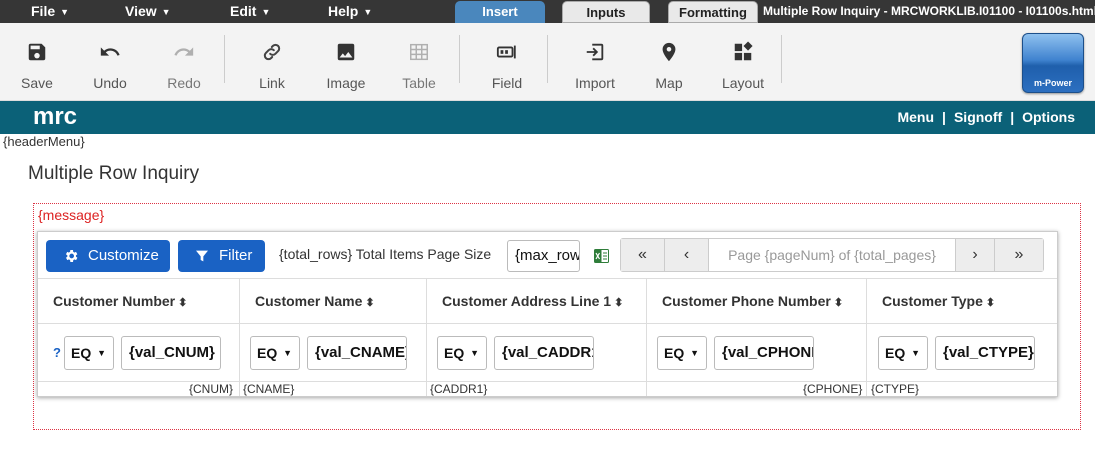 The width and height of the screenshot is (1095, 459). I want to click on m-power-logo: m-Power, so click(1053, 63).